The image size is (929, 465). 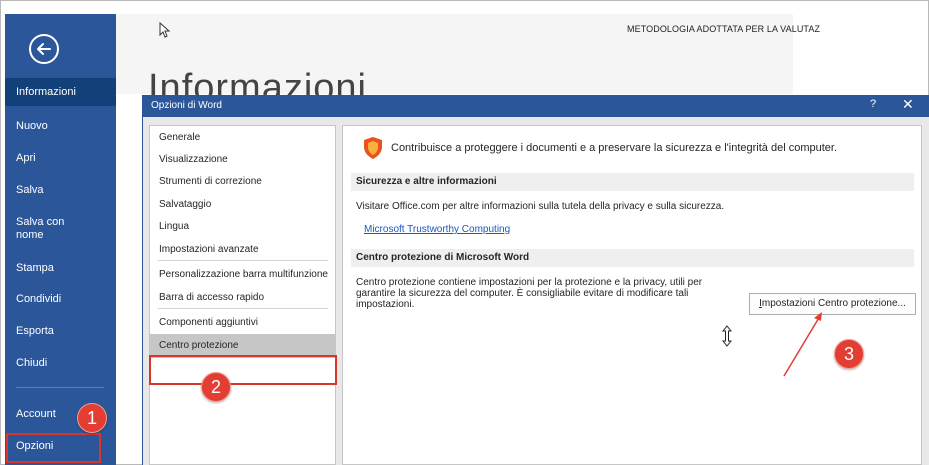 What do you see at coordinates (242, 160) in the screenshot?
I see `nav-item-visualizzazione: Visualizzazione` at bounding box center [242, 160].